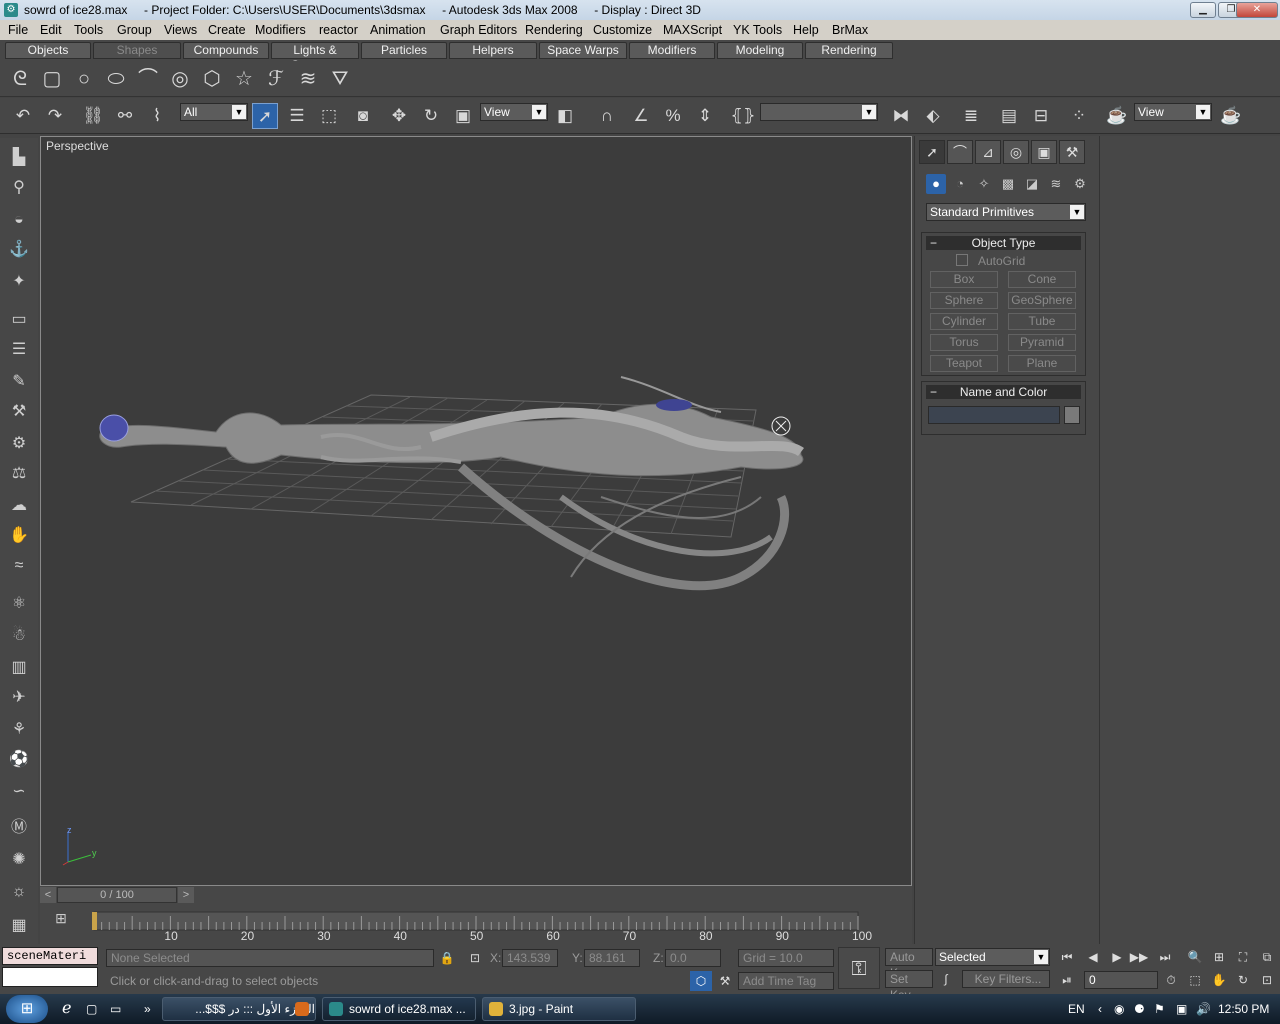  I want to click on ref-coord-dropdown: View ▼, so click(514, 112).